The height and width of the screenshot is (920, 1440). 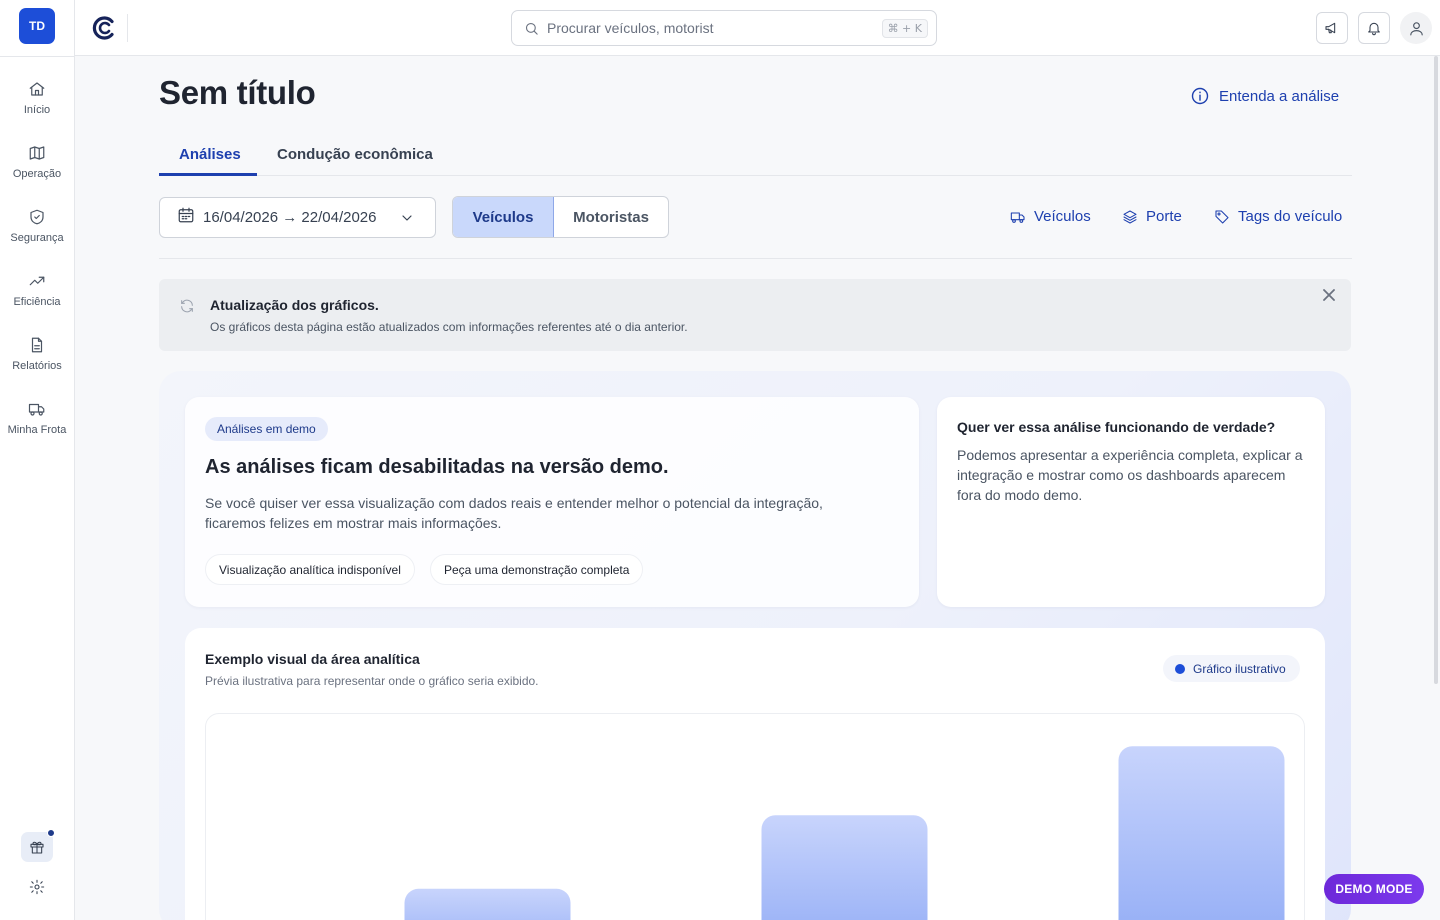 I want to click on filter-porte: Porte, so click(x=1152, y=216).